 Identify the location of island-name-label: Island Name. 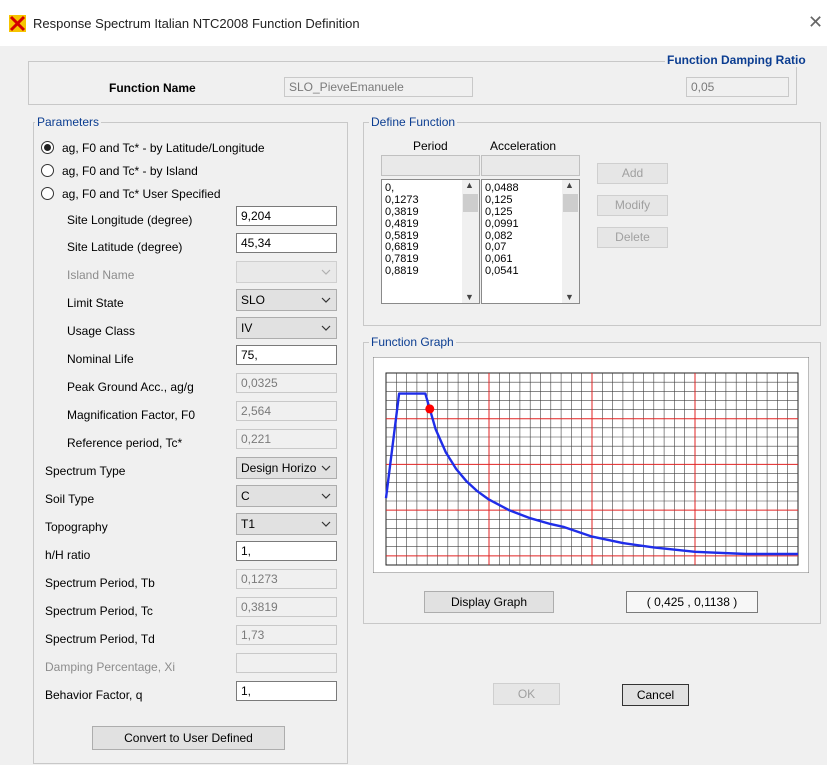
(101, 275).